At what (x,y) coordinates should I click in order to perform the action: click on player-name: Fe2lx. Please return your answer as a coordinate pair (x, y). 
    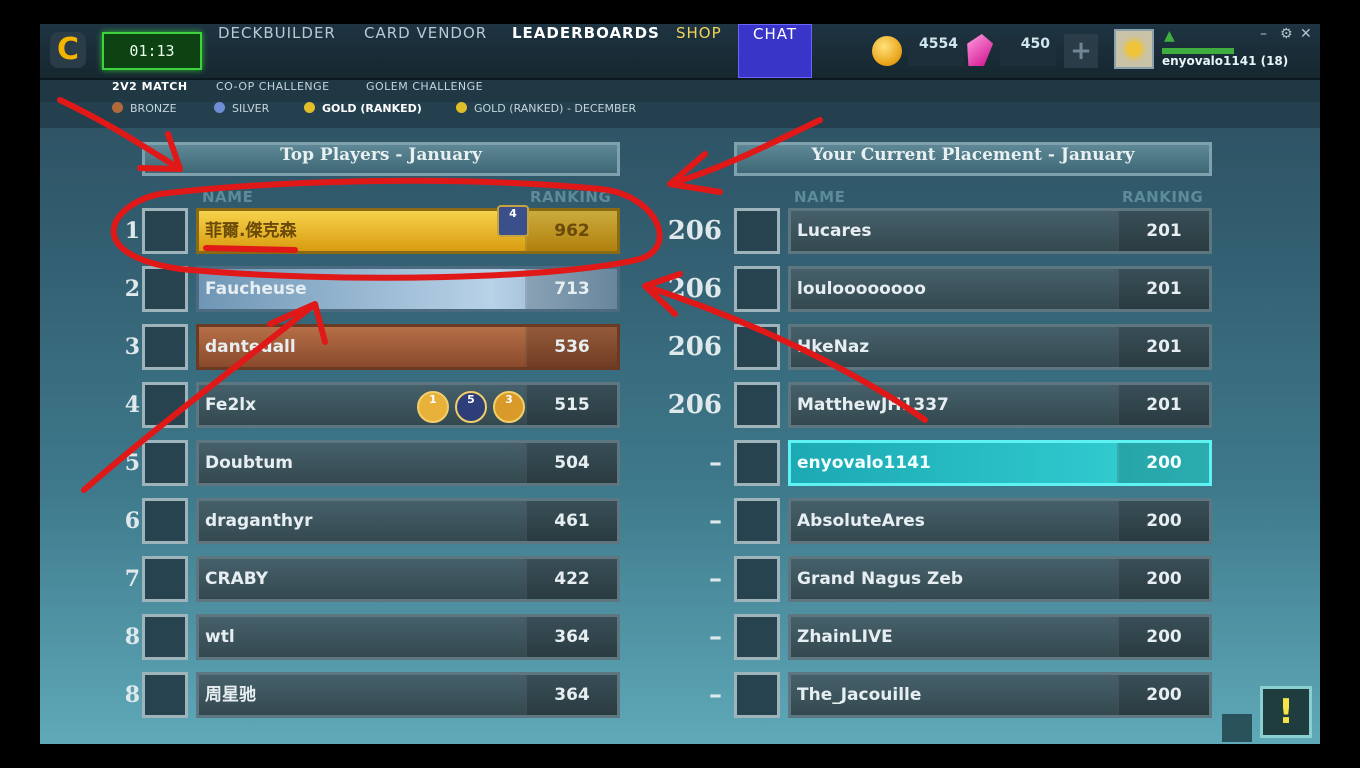
    Looking at the image, I should click on (231, 405).